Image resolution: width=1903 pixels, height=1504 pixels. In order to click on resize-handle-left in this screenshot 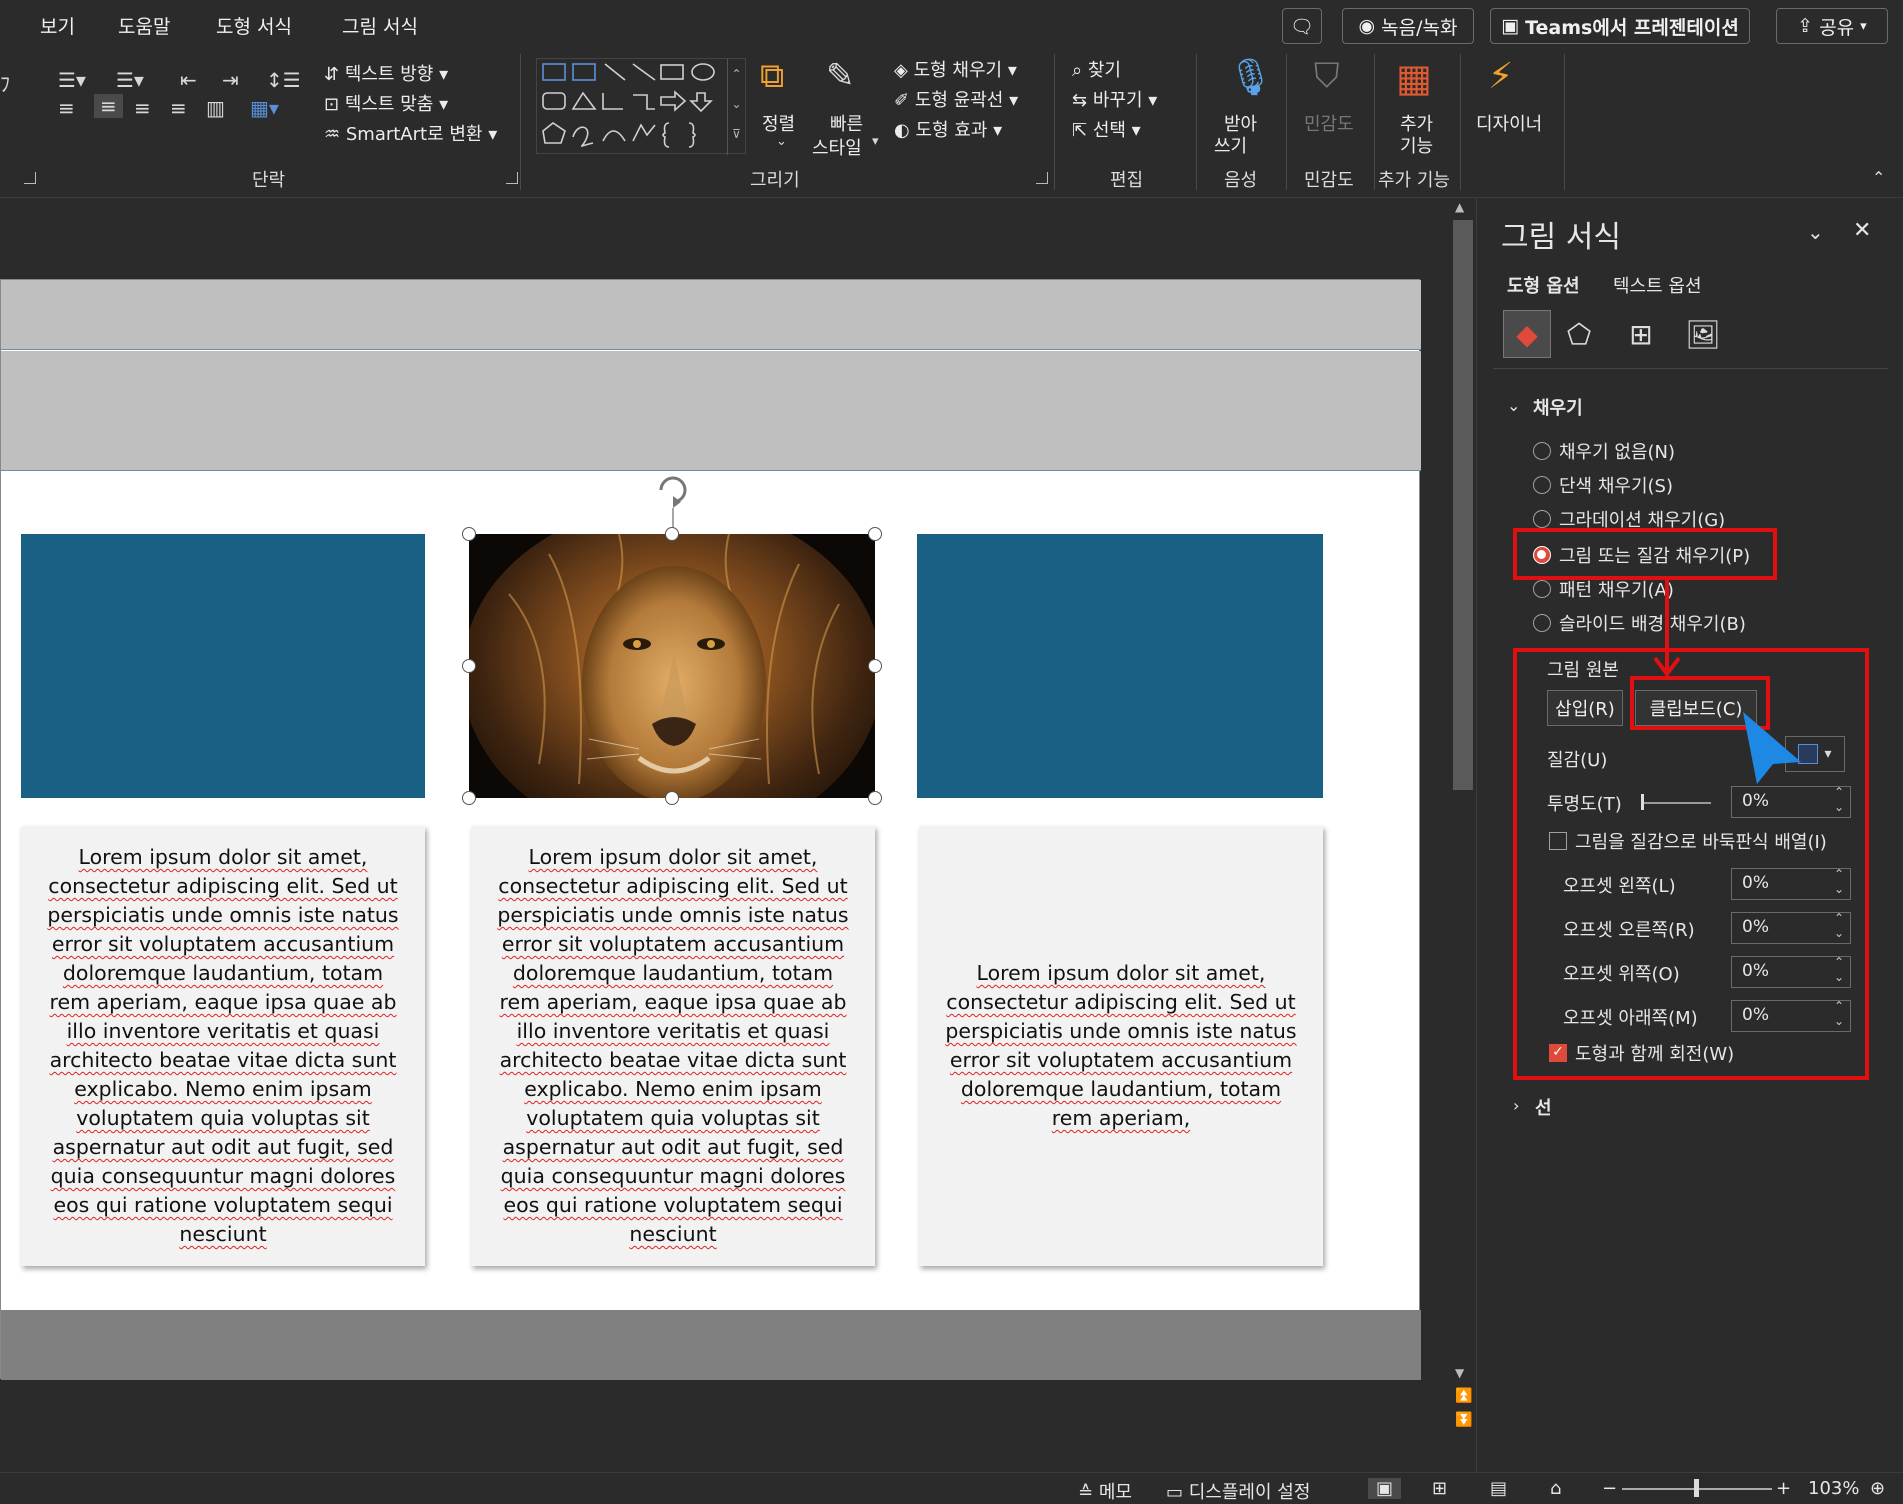, I will do `click(469, 666)`.